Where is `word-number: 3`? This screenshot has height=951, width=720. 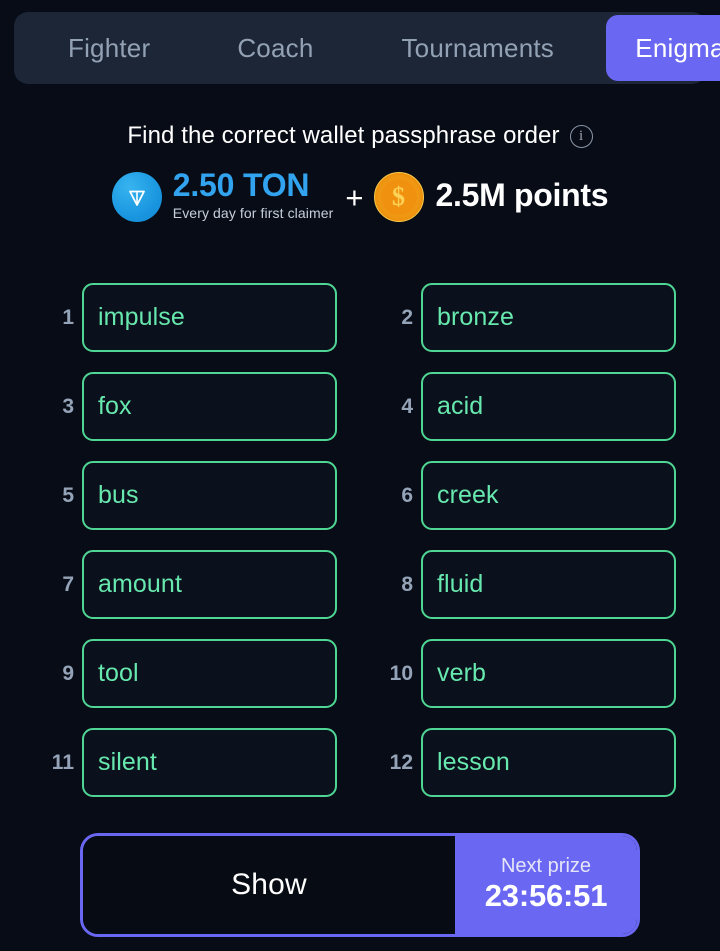 word-number: 3 is located at coordinates (68, 406).